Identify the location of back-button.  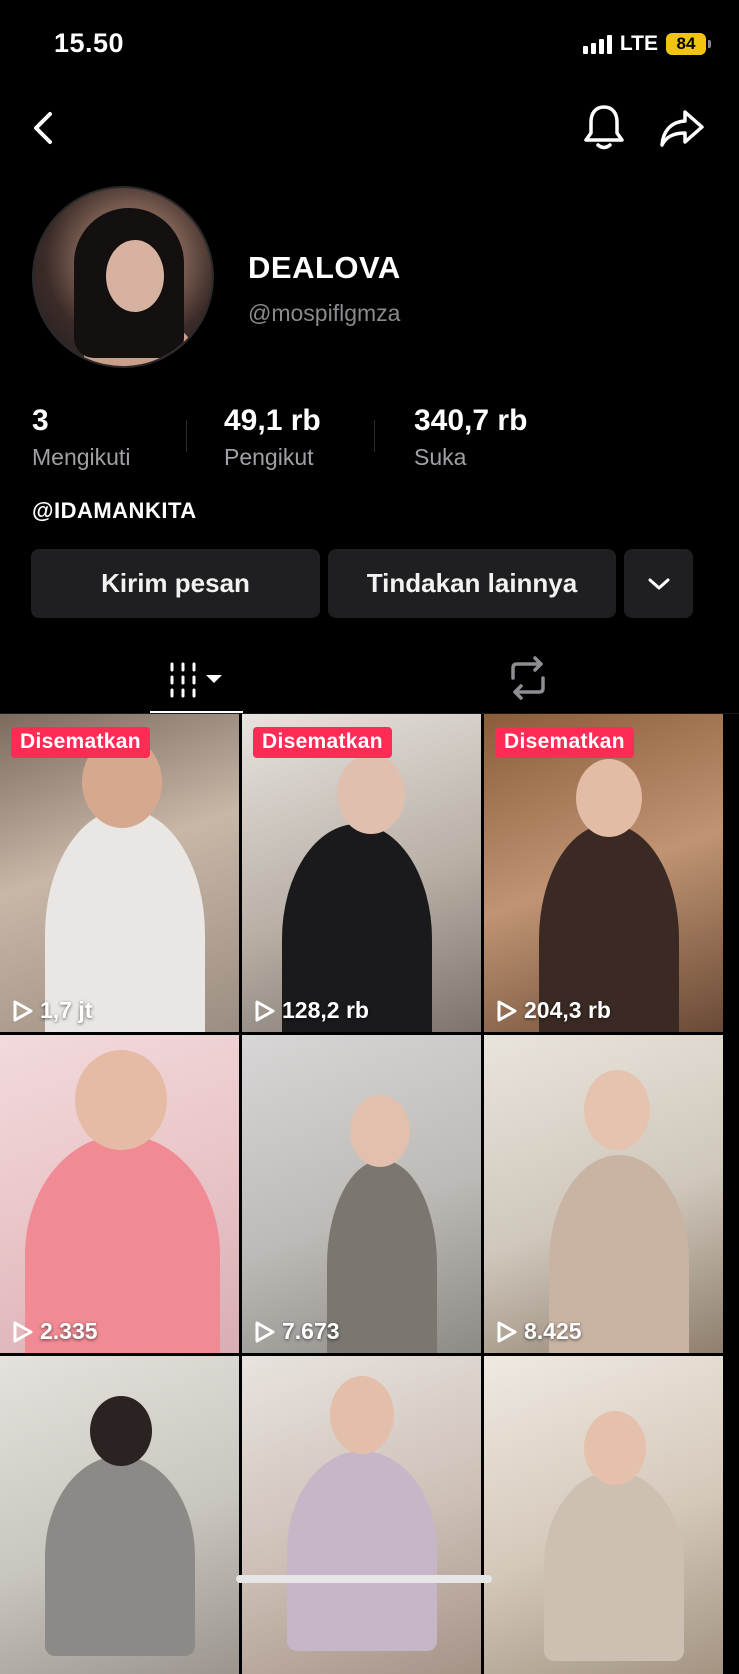
(46, 128).